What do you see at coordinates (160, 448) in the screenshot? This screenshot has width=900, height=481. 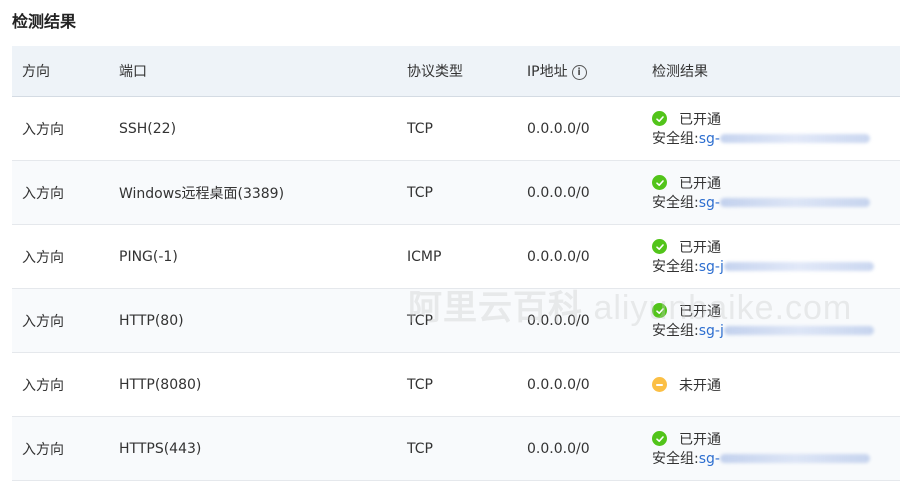 I see `cell-port: HTTPS(443)` at bounding box center [160, 448].